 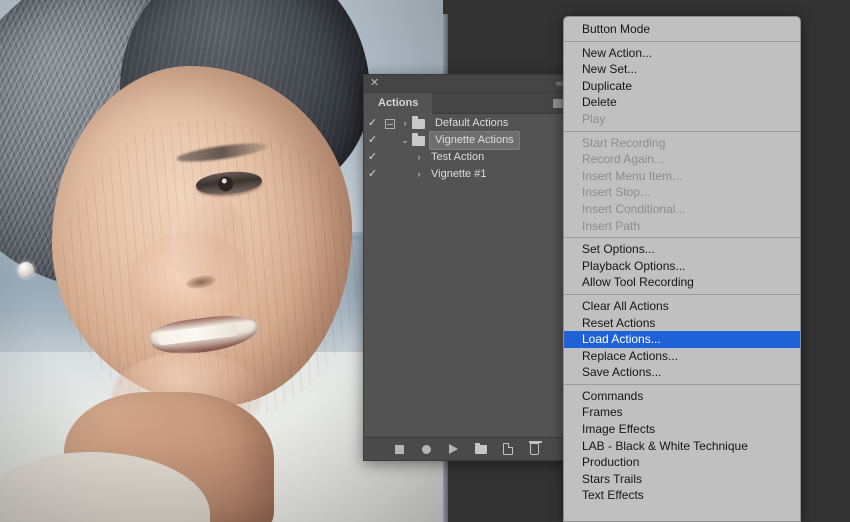 What do you see at coordinates (389, 123) in the screenshot?
I see `toggle-dialog-icon` at bounding box center [389, 123].